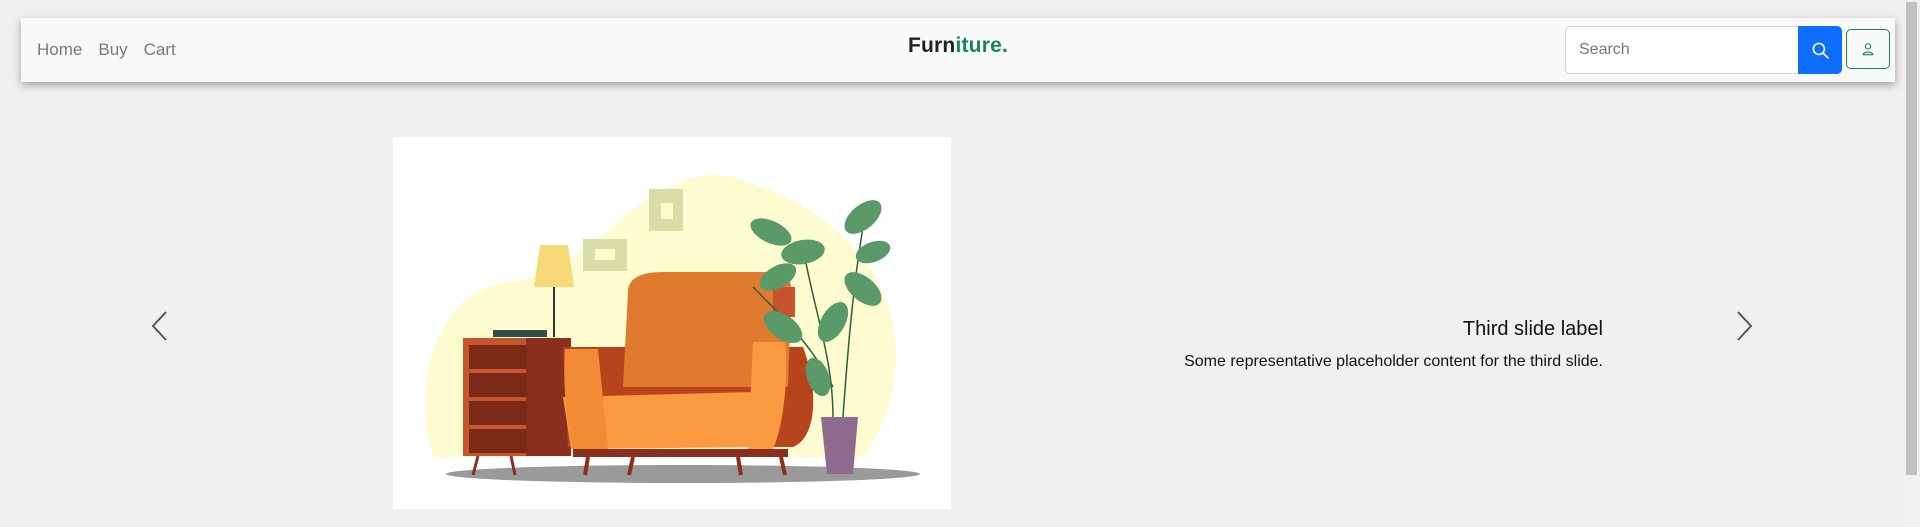 The image size is (1920, 527). I want to click on user-icon, so click(1868, 49).